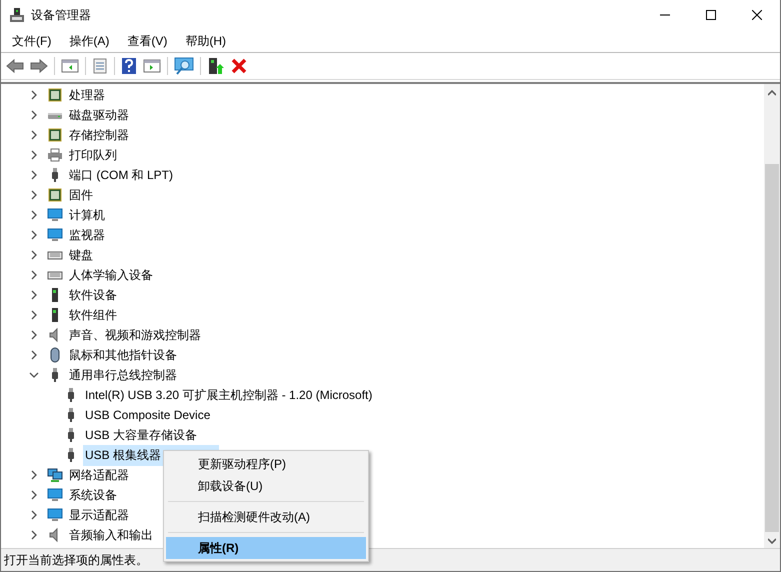 The image size is (781, 572). I want to click on window-title: 设备管理器, so click(61, 15).